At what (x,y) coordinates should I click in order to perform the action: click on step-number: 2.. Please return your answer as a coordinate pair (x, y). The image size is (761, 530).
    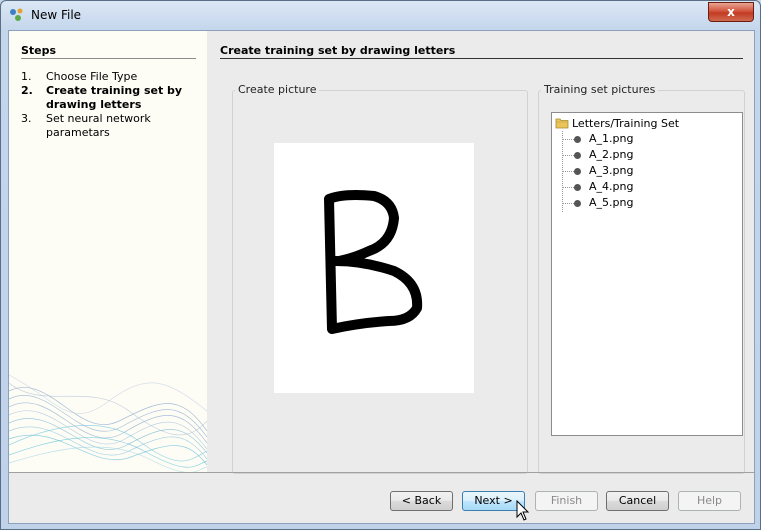
    Looking at the image, I should click on (27, 90).